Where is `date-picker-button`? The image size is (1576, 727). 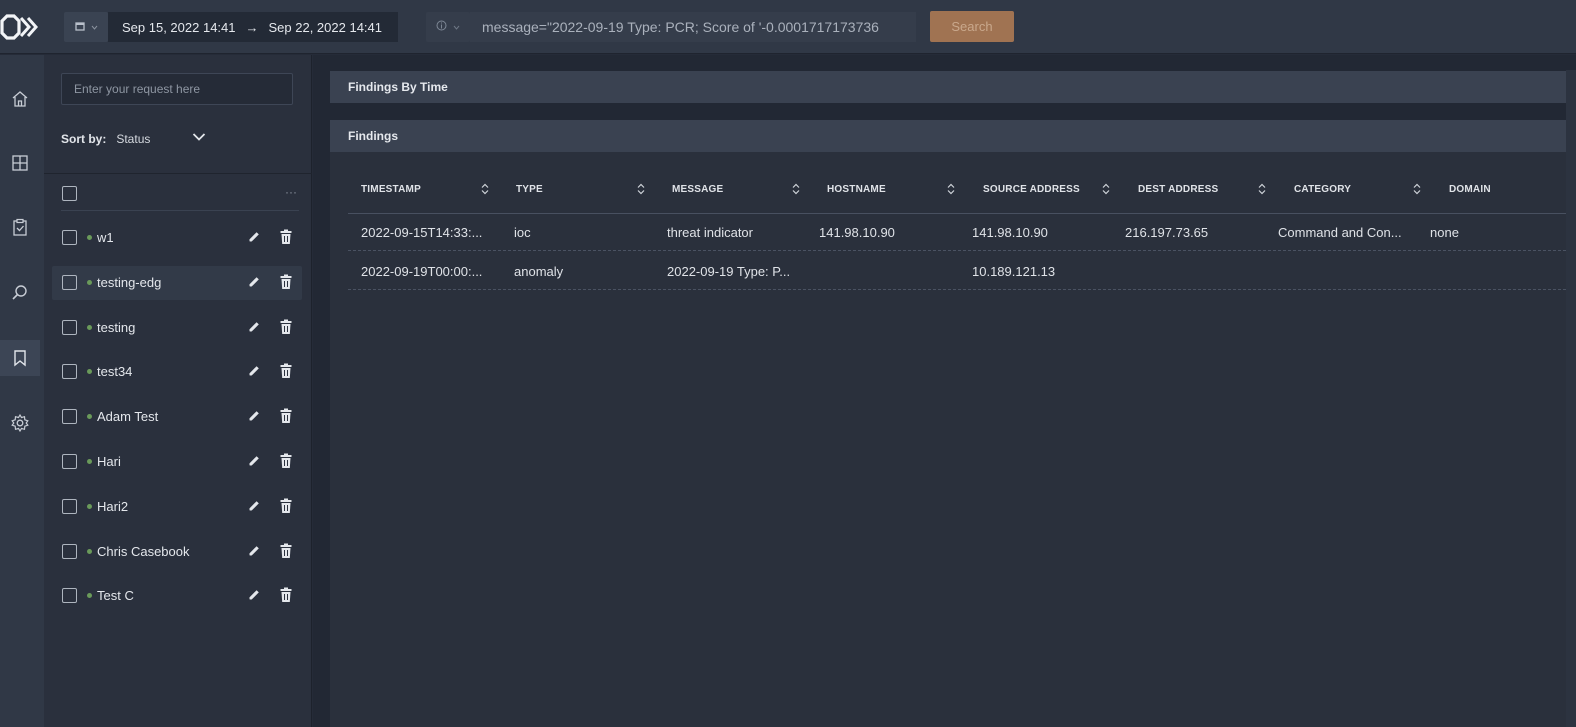 date-picker-button is located at coordinates (86, 27).